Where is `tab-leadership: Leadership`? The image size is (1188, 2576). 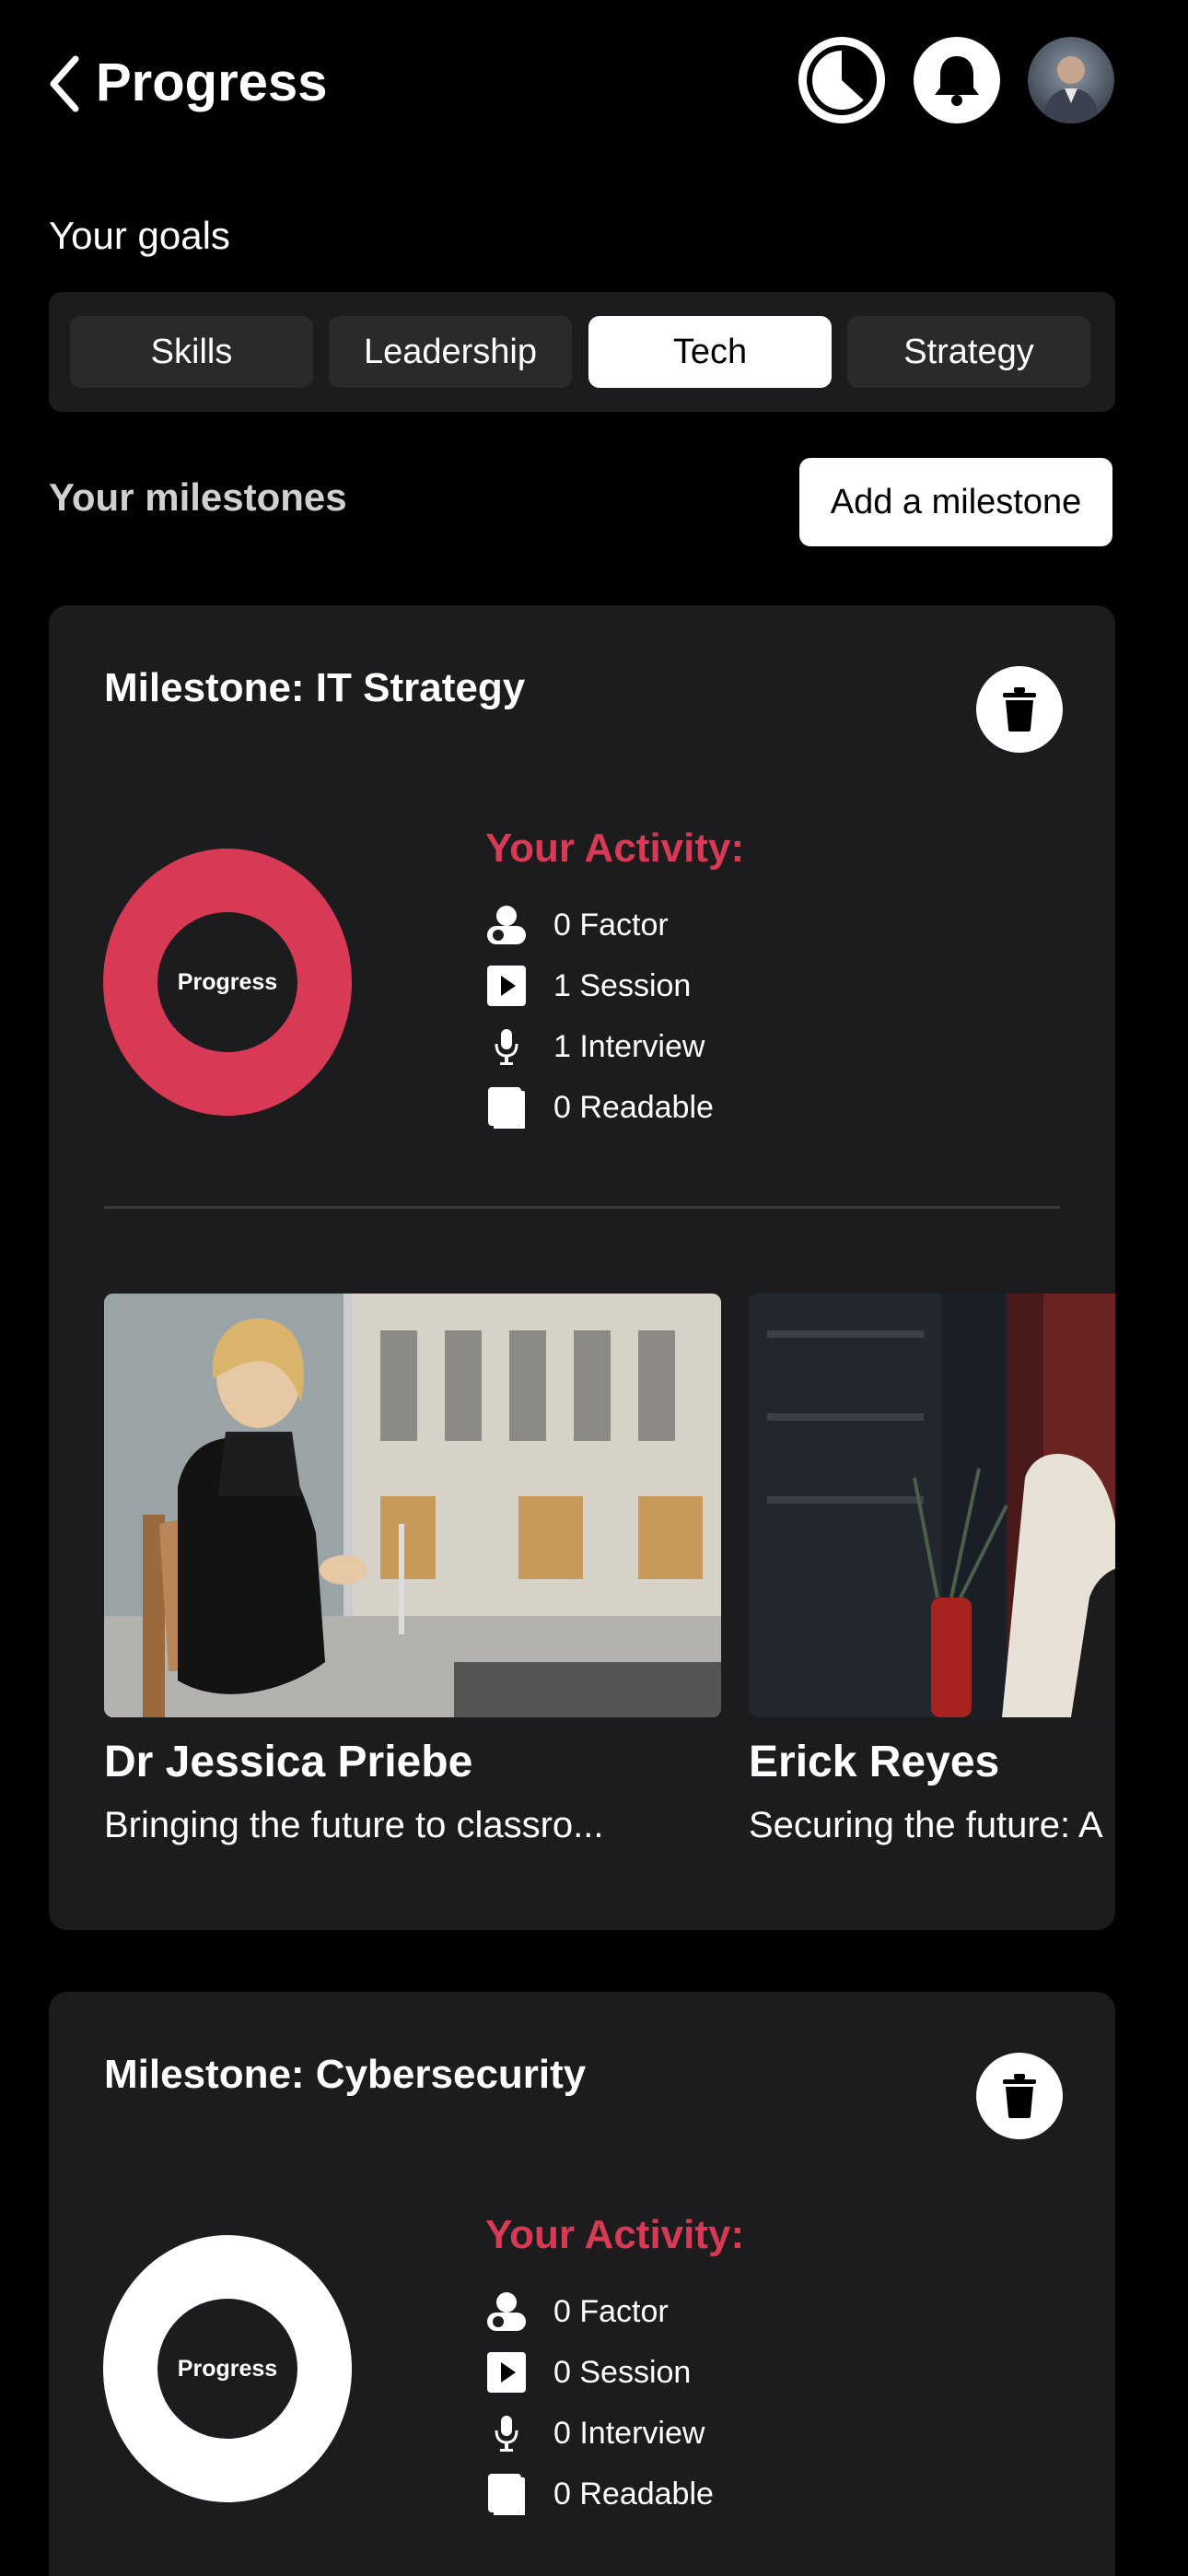 tab-leadership: Leadership is located at coordinates (451, 352).